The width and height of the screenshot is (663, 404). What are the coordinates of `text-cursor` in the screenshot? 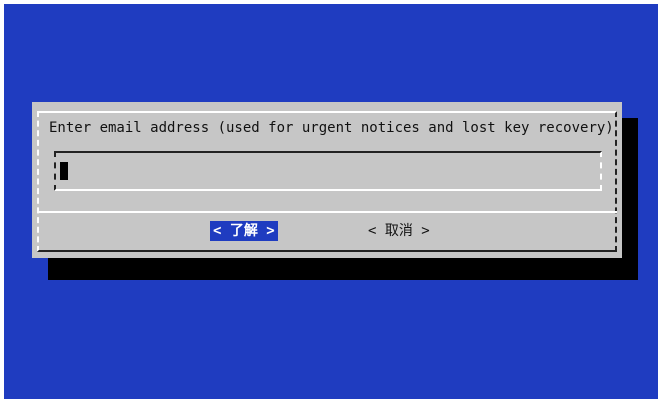 It's located at (64, 171).